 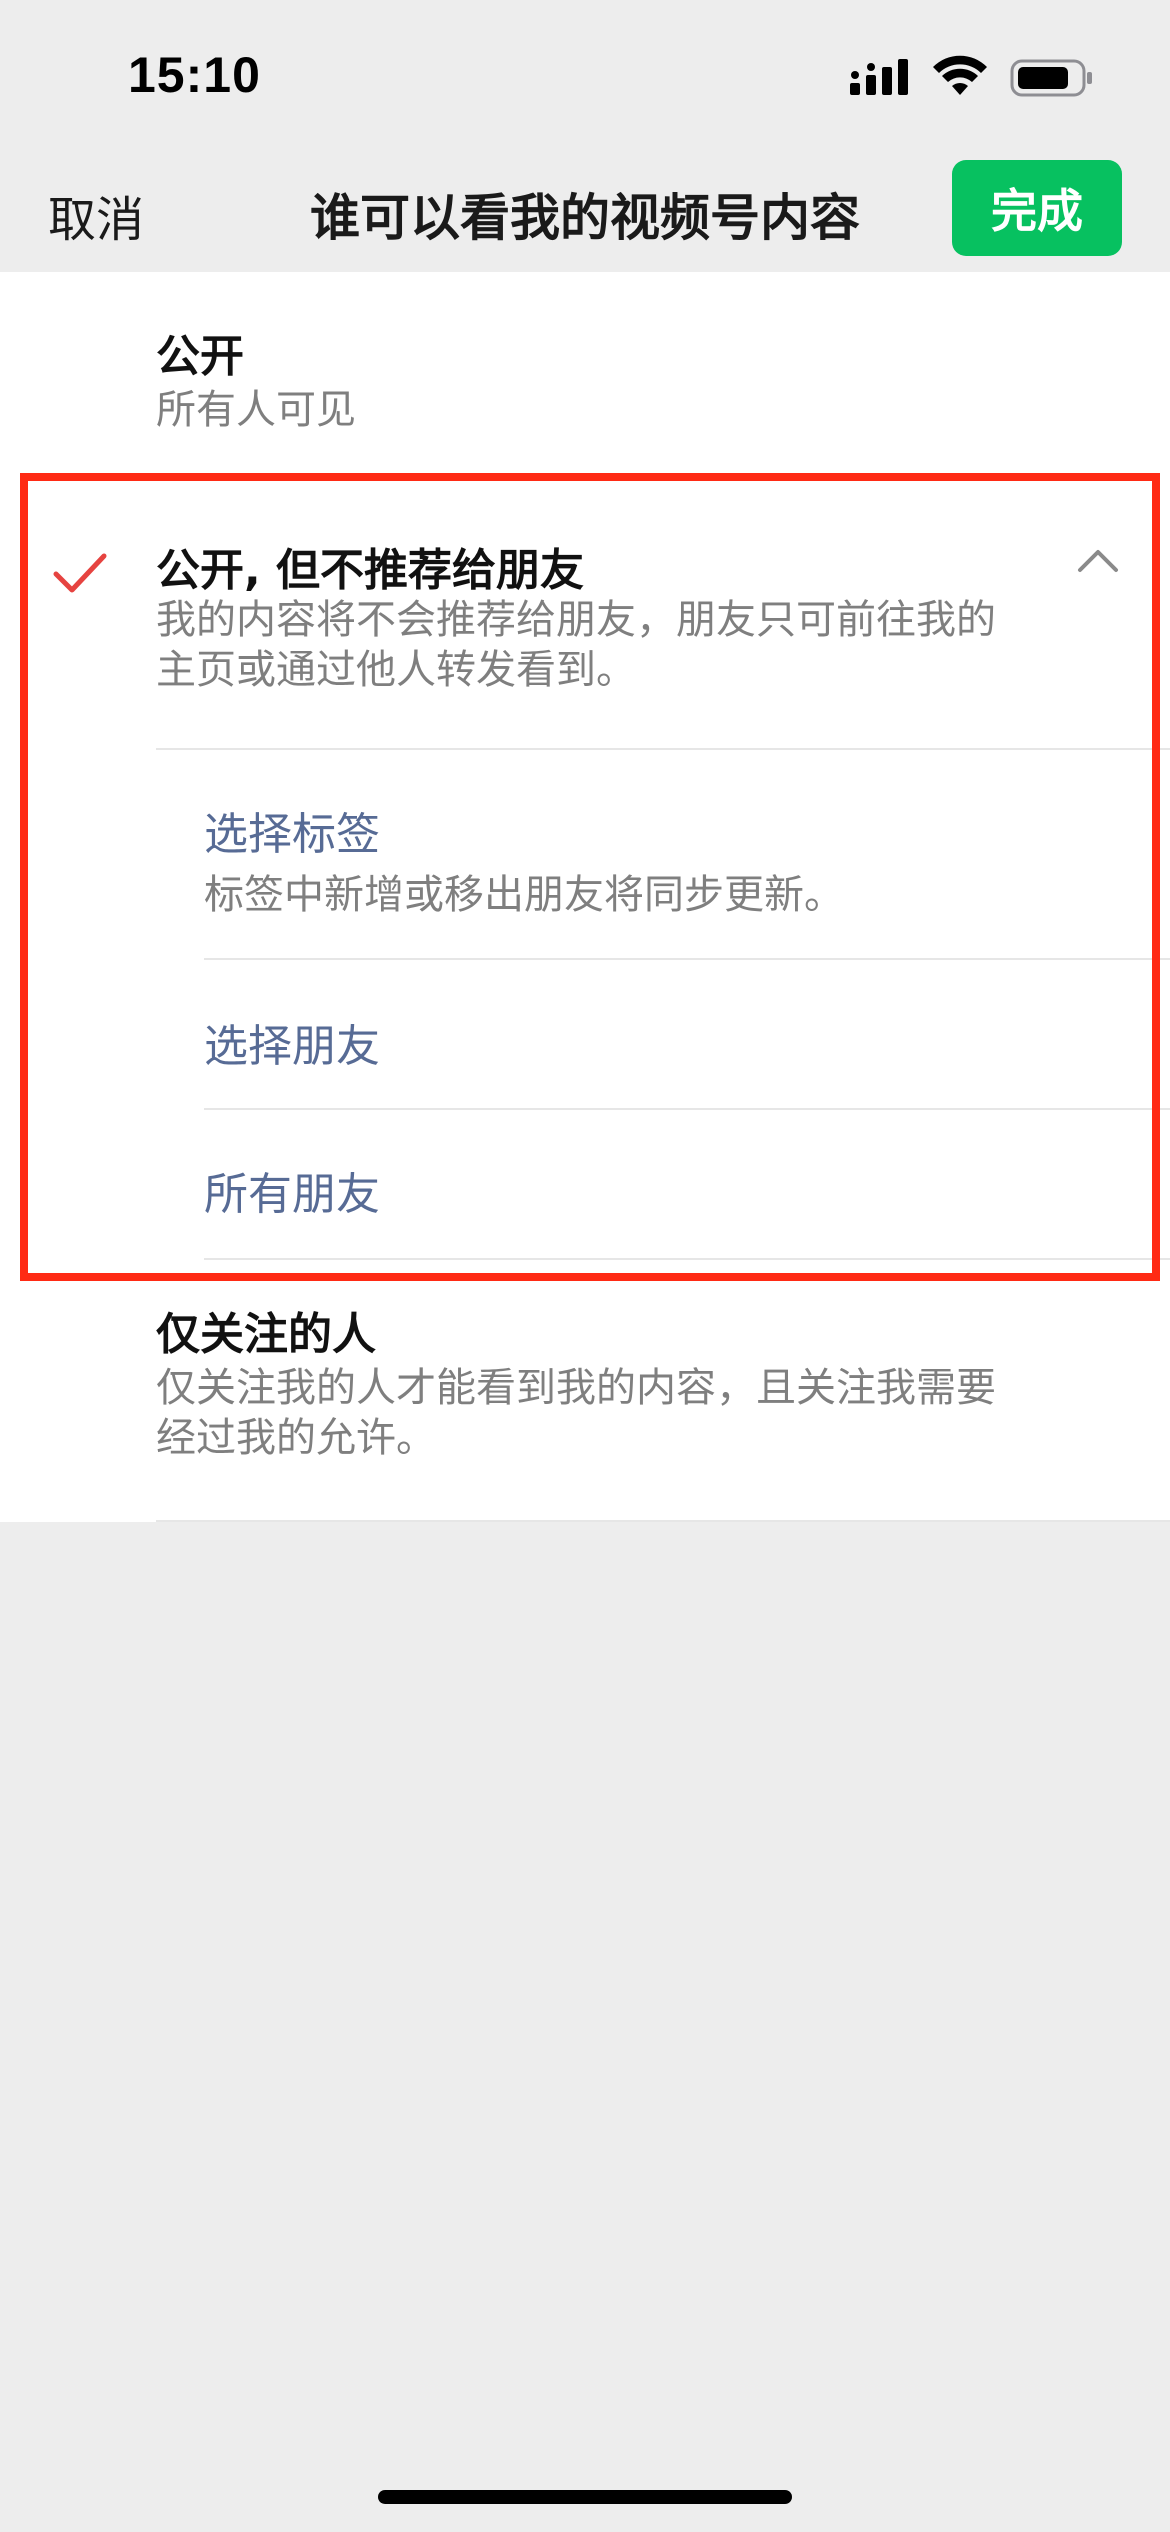 I want to click on done-button: 完成, so click(x=1037, y=208).